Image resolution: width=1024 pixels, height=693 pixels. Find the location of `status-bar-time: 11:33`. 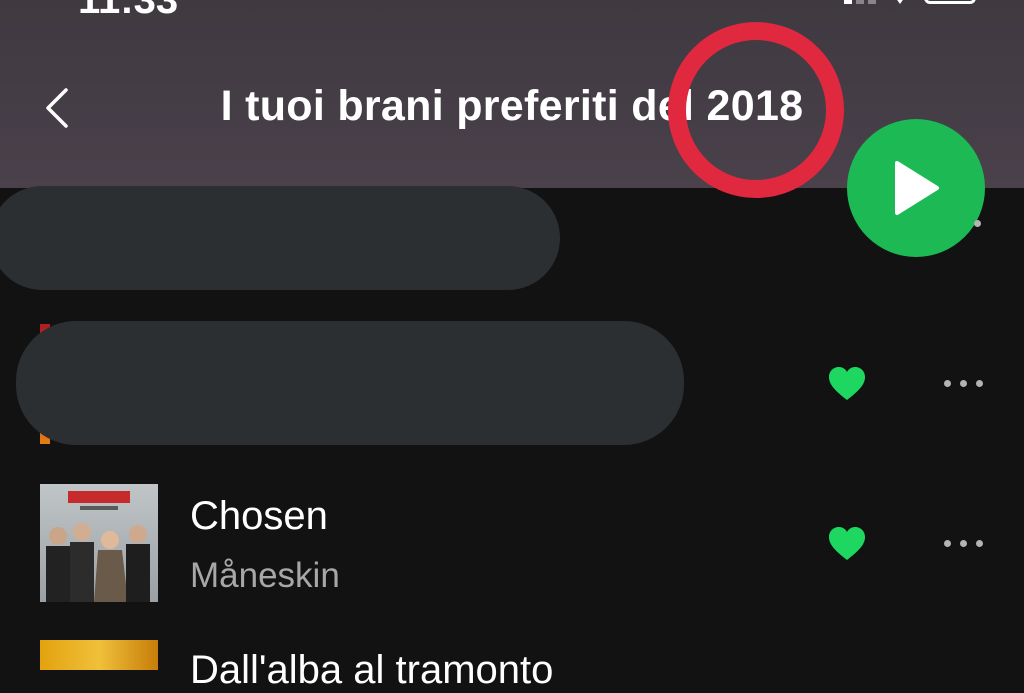

status-bar-time: 11:33 is located at coordinates (128, 11).